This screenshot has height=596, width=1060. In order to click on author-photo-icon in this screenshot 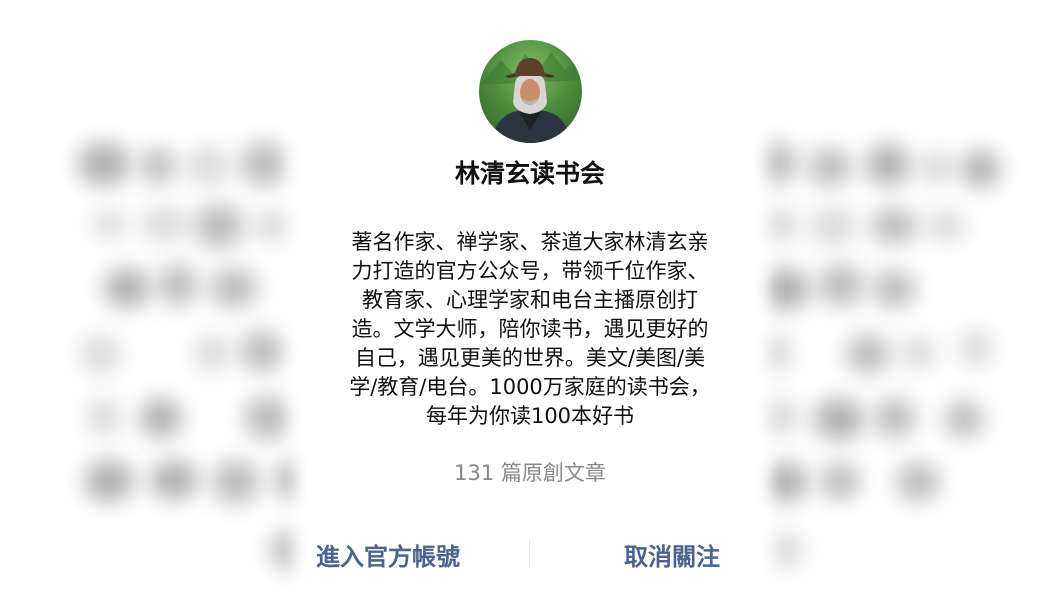, I will do `click(530, 97)`.